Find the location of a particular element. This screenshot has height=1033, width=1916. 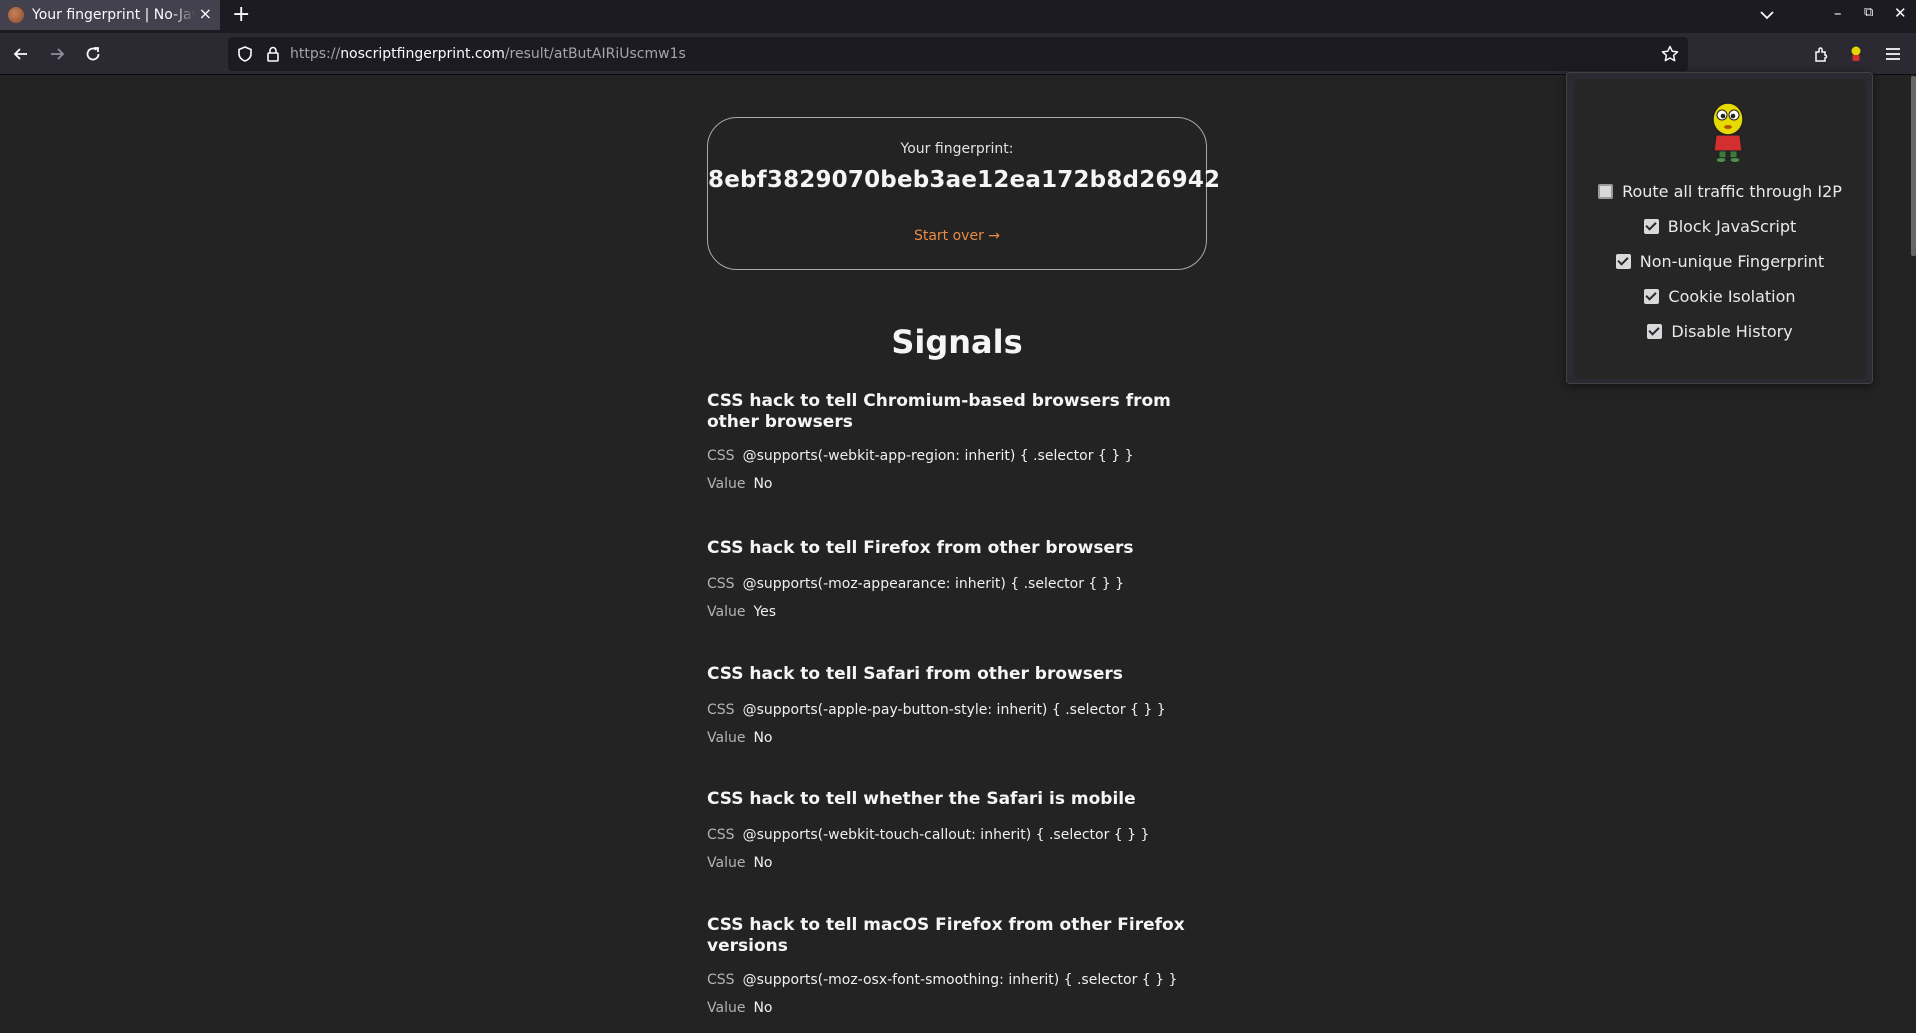

tracking-protection-shield-icon is located at coordinates (245, 54).